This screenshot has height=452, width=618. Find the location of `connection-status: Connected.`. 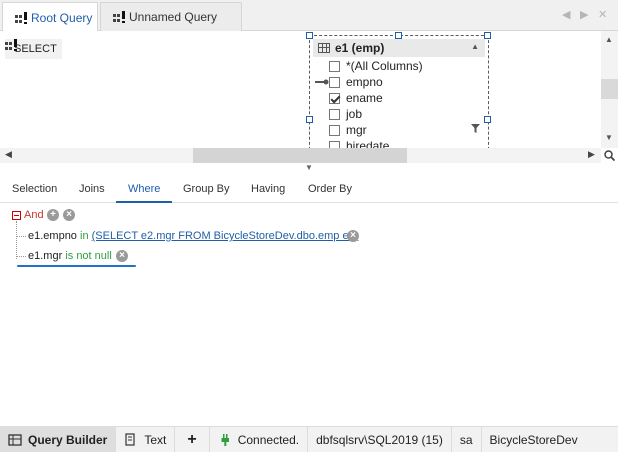

connection-status: Connected. is located at coordinates (259, 439).